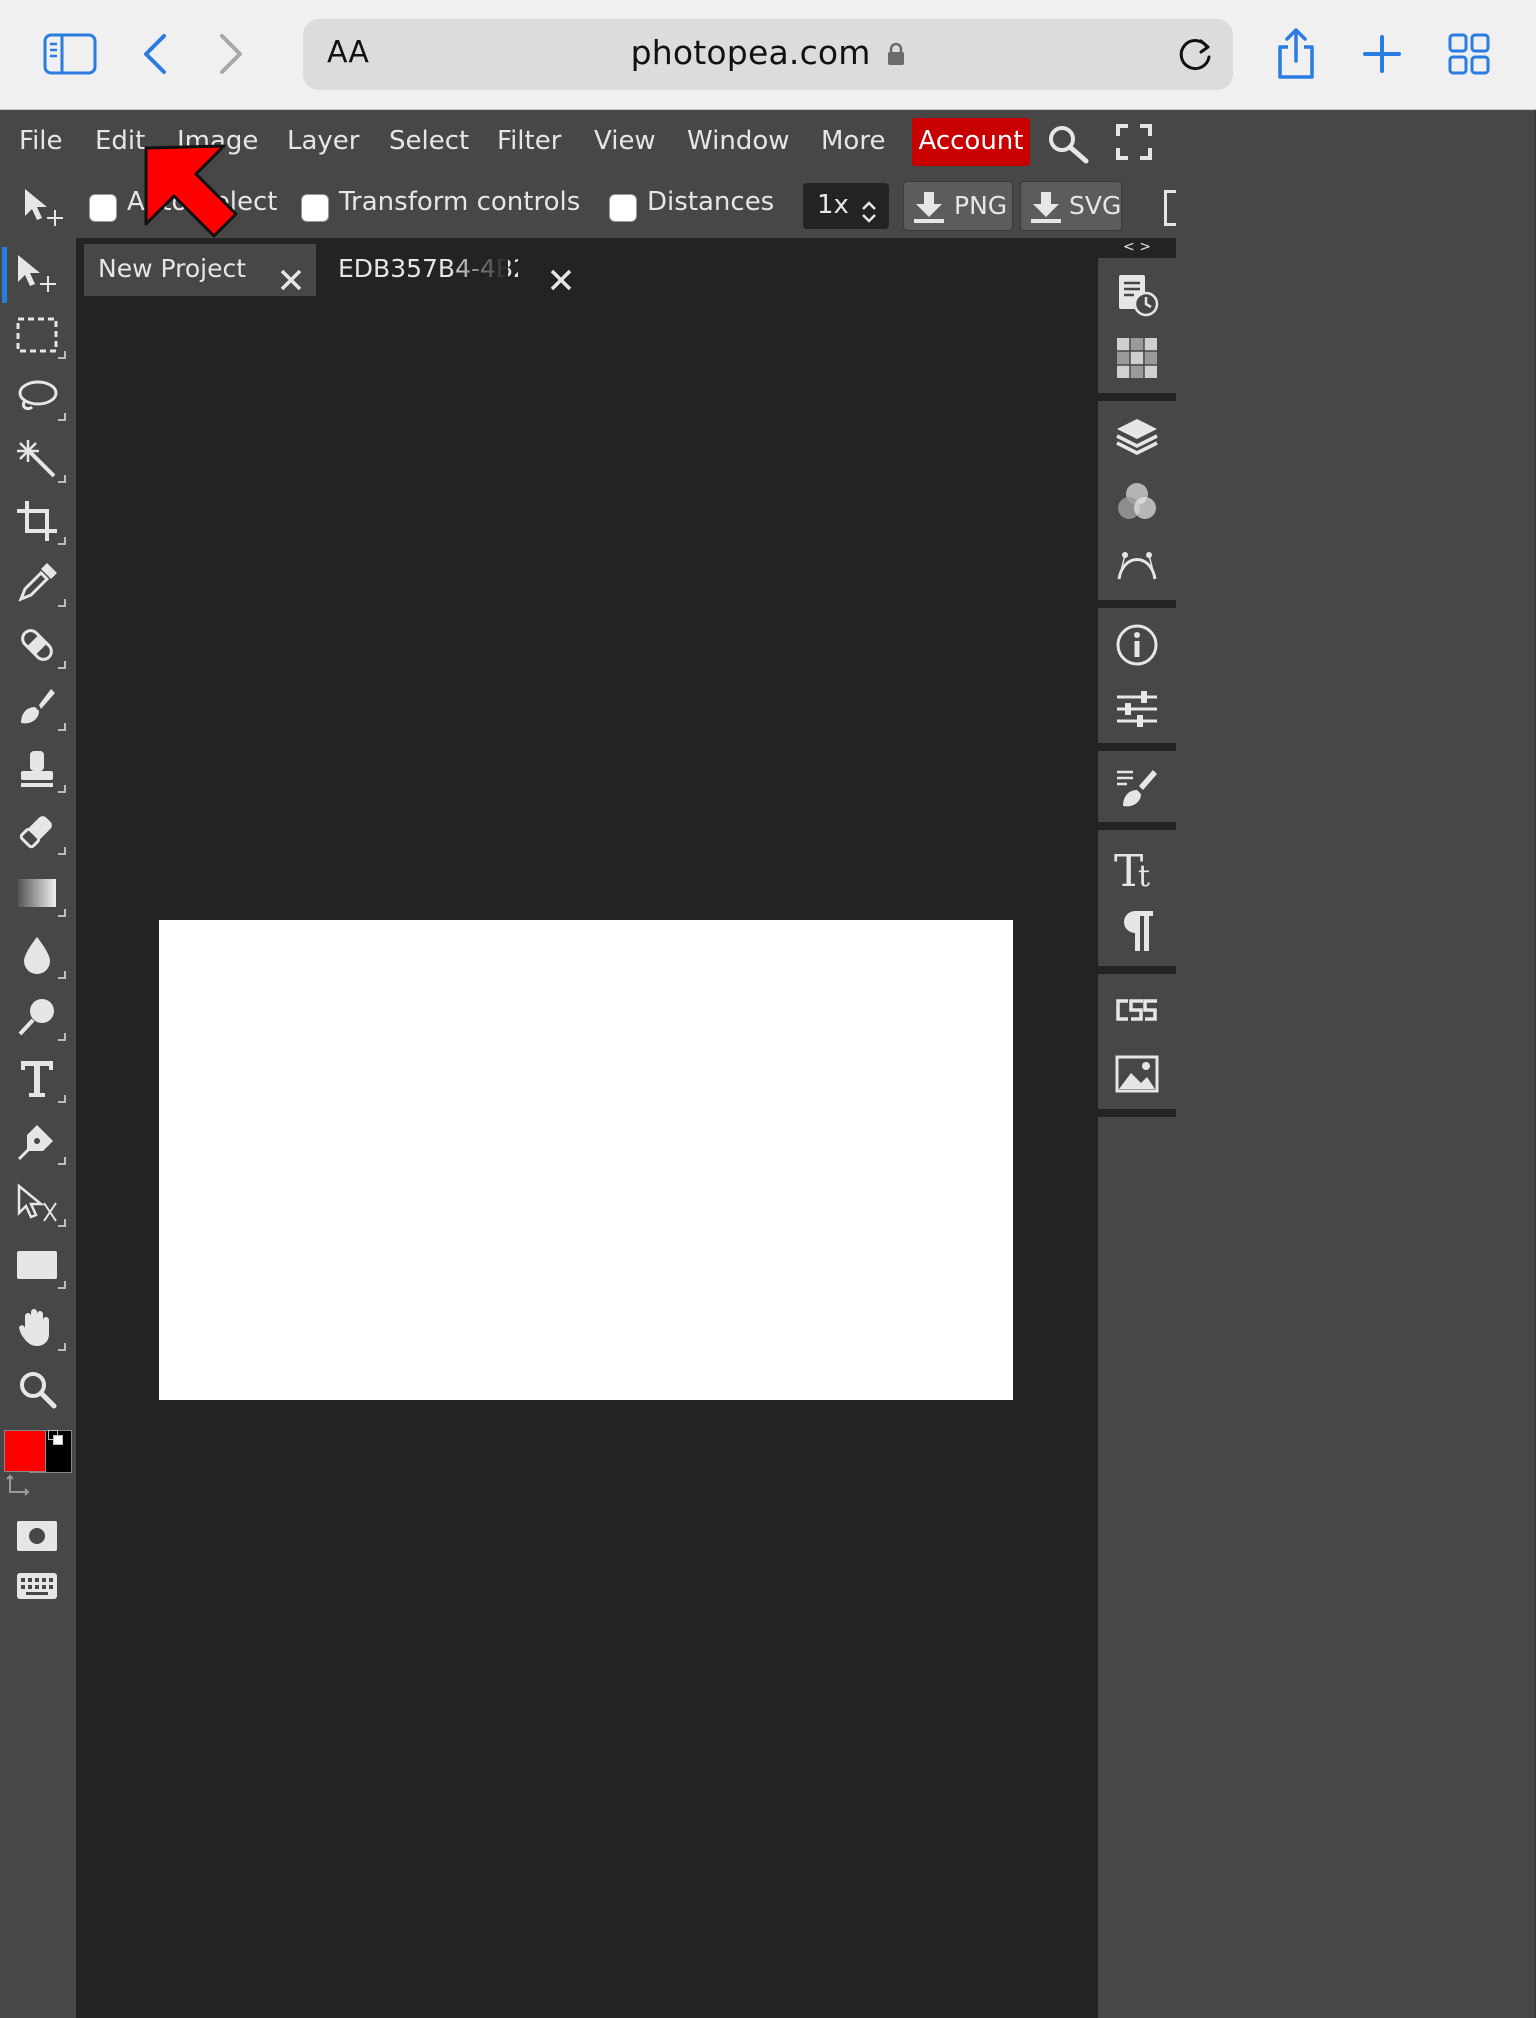 This screenshot has height=2018, width=1536. What do you see at coordinates (738, 142) in the screenshot?
I see `menu-window: Window` at bounding box center [738, 142].